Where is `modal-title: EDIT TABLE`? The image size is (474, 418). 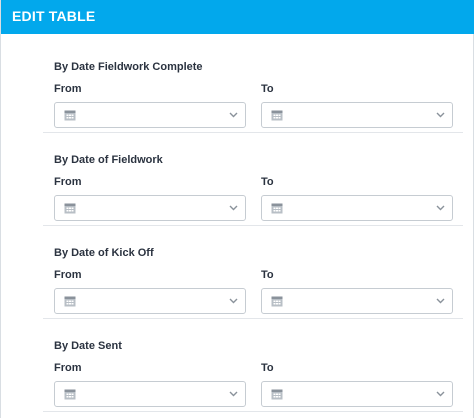
modal-title: EDIT TABLE is located at coordinates (54, 16).